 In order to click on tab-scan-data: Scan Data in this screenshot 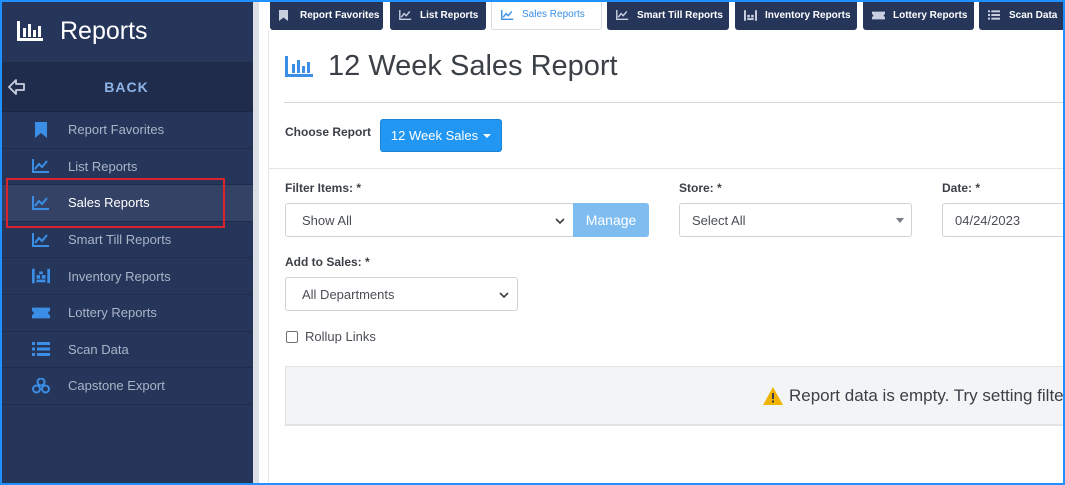, I will do `click(1022, 15)`.